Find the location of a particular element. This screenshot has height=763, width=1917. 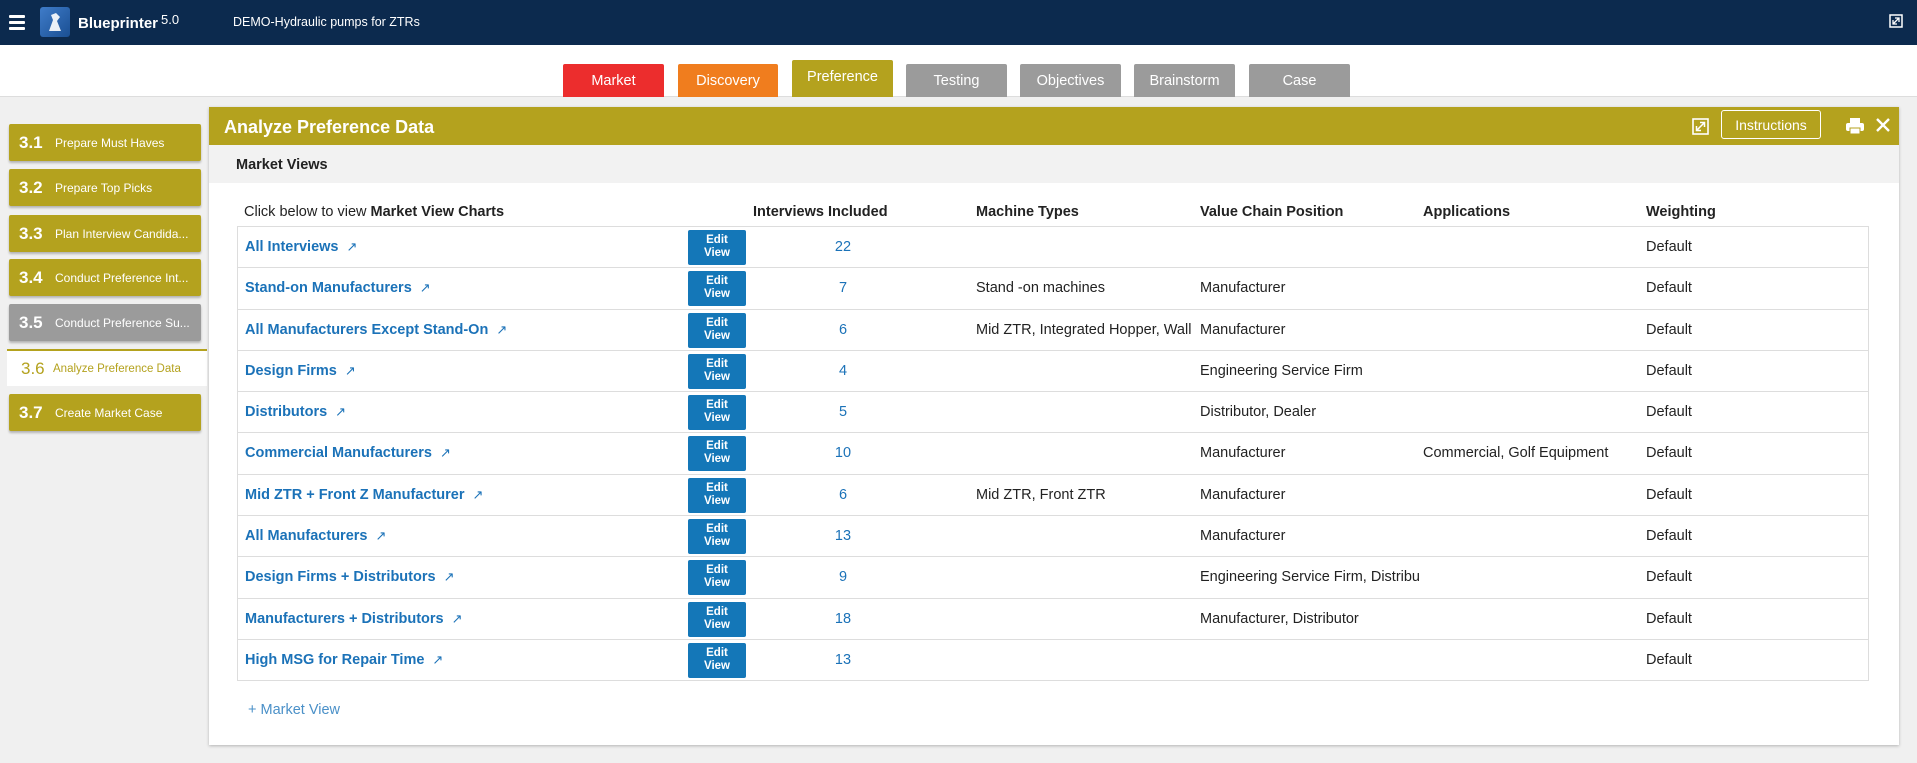

panel-header: Analyze Preference Data Instructions is located at coordinates (1054, 126).